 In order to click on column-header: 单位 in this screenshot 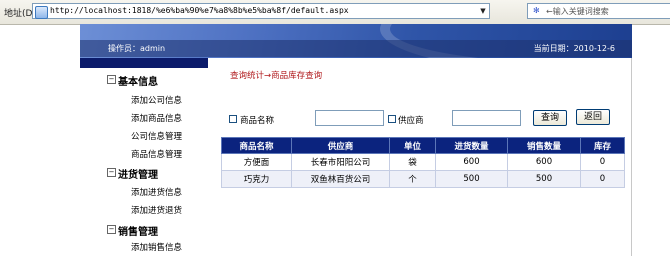, I will do `click(412, 145)`.